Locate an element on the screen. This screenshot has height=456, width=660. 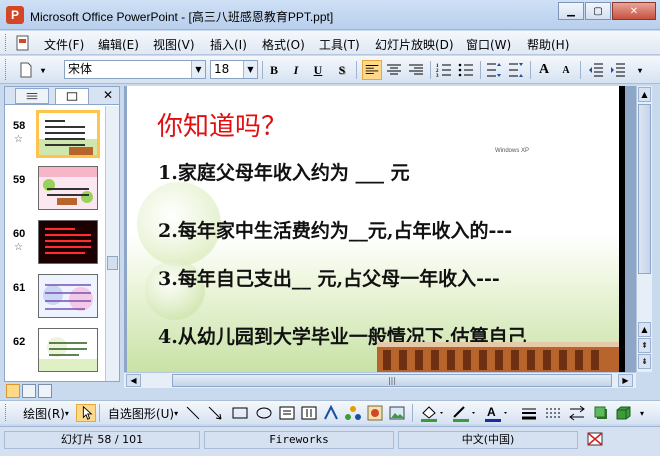
thumbnail-row: 59 is located at coordinates (55, 189).